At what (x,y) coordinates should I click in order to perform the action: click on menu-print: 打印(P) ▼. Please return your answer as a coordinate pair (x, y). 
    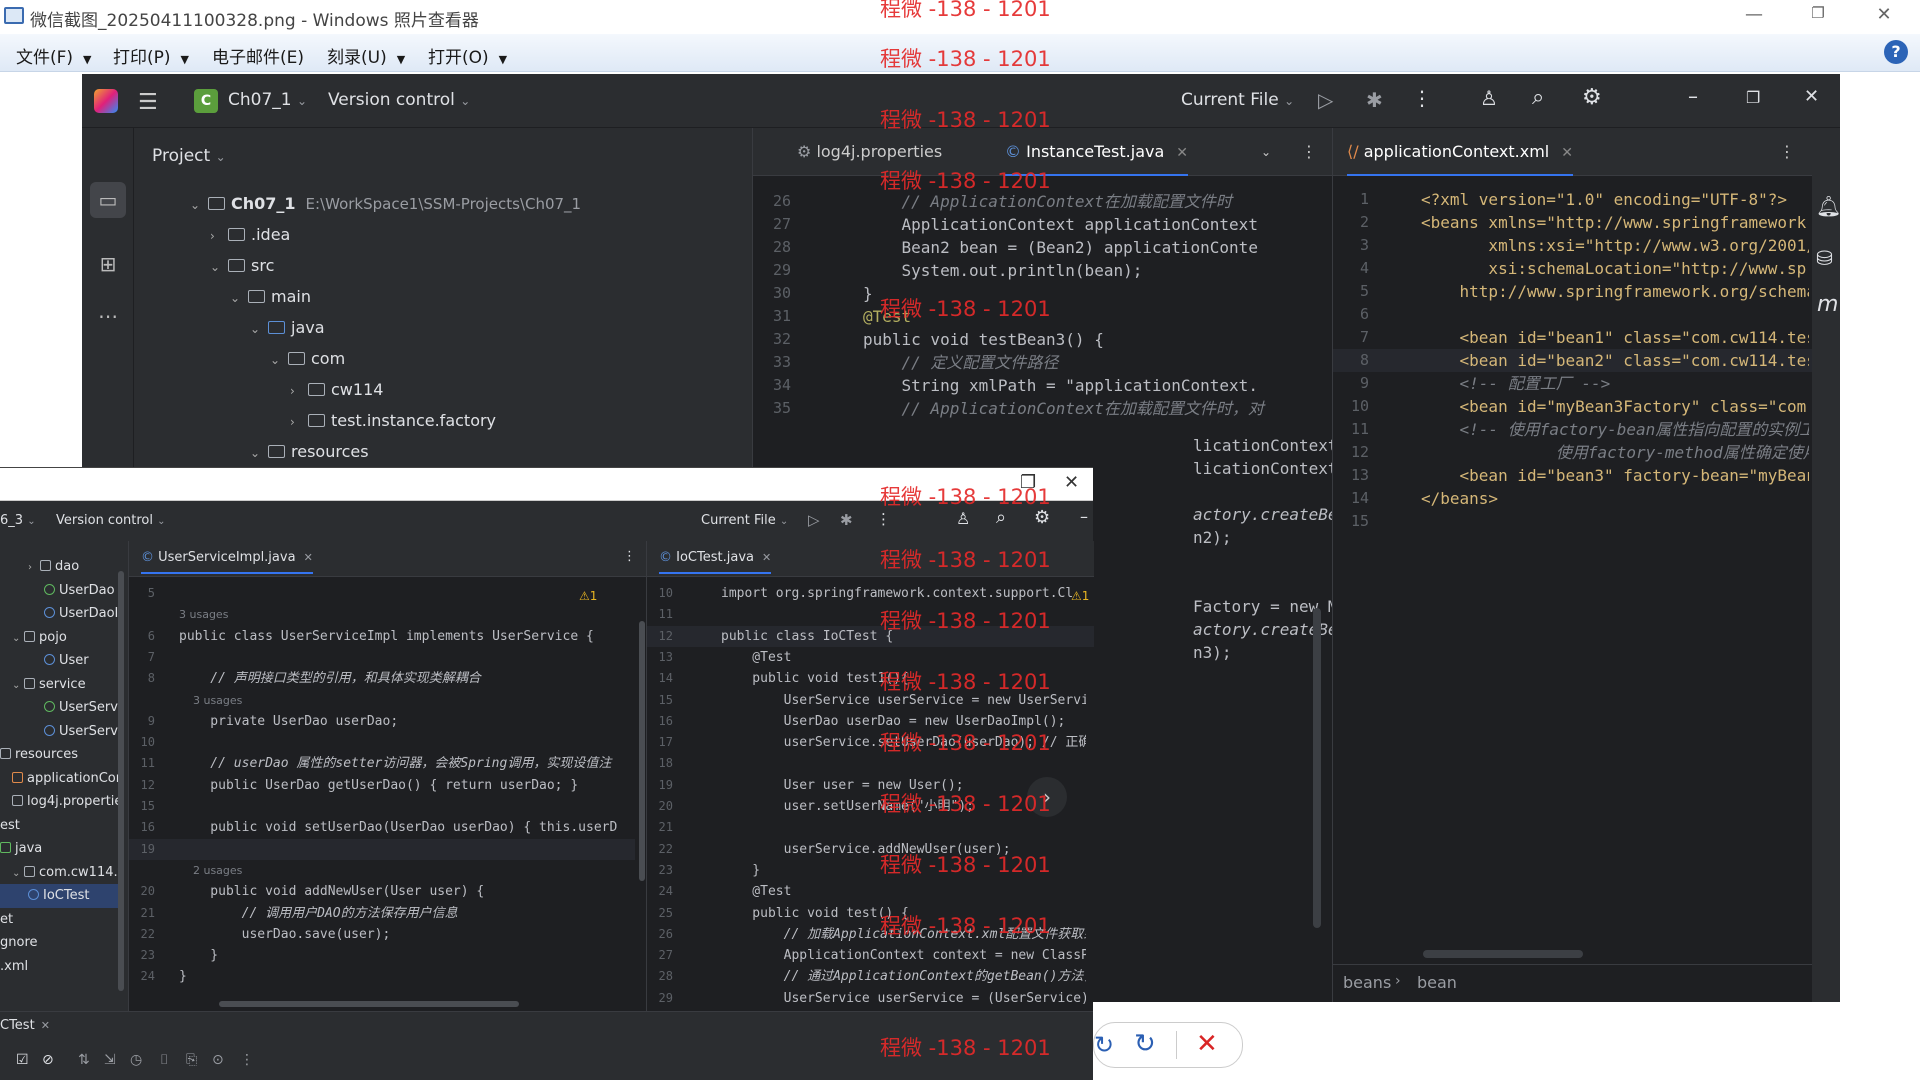
    Looking at the image, I should click on (151, 55).